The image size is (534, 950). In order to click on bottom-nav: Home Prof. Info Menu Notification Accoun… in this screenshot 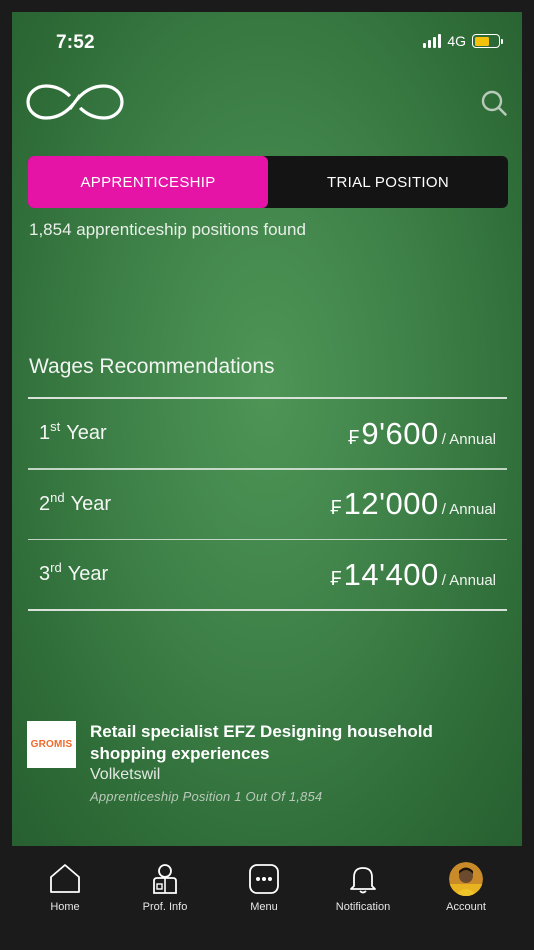, I will do `click(267, 898)`.